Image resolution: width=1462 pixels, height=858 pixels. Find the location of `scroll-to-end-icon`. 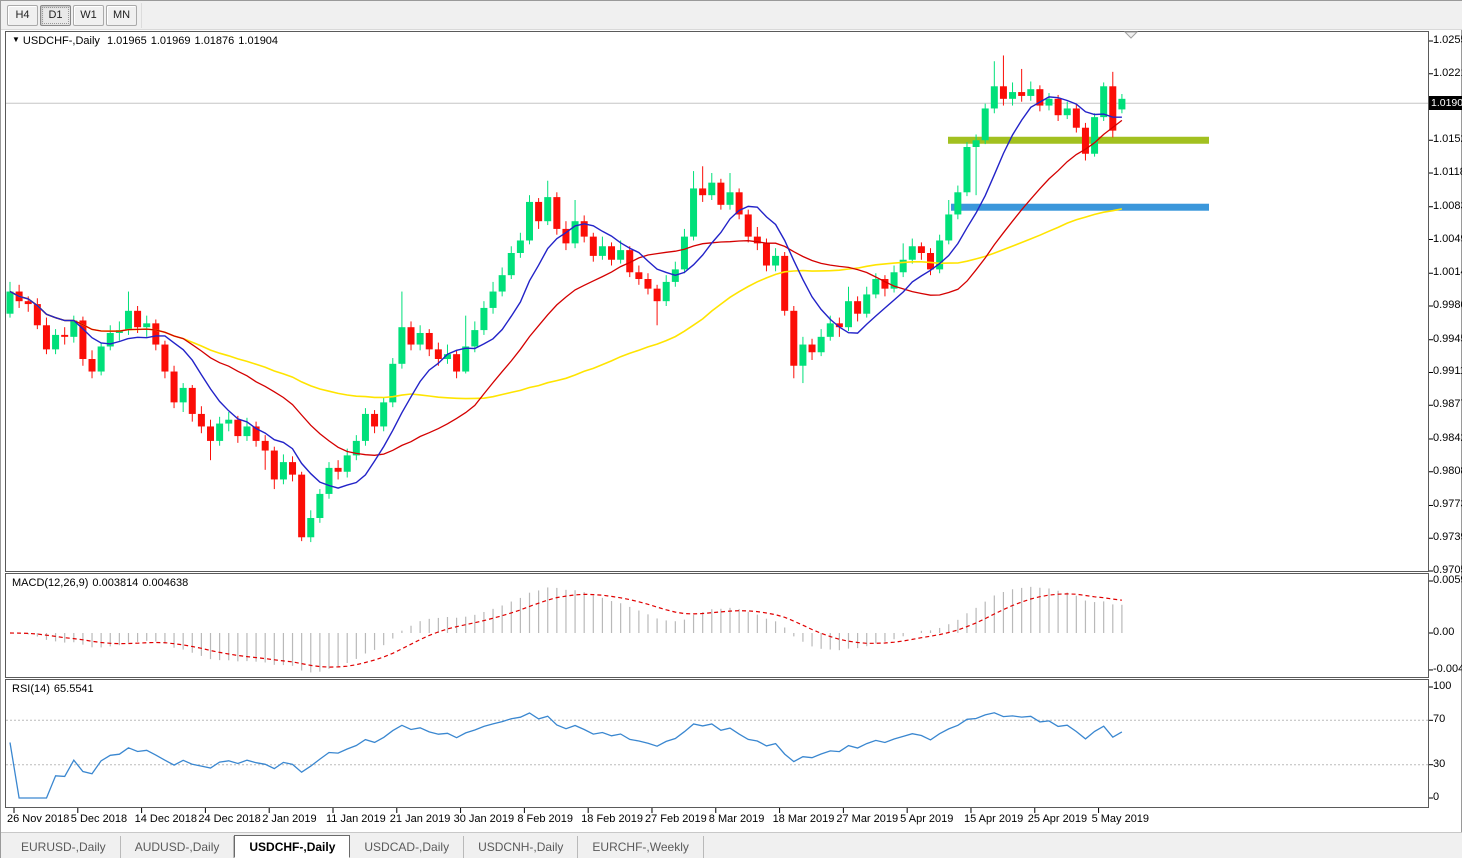

scroll-to-end-icon is located at coordinates (1131, 35).